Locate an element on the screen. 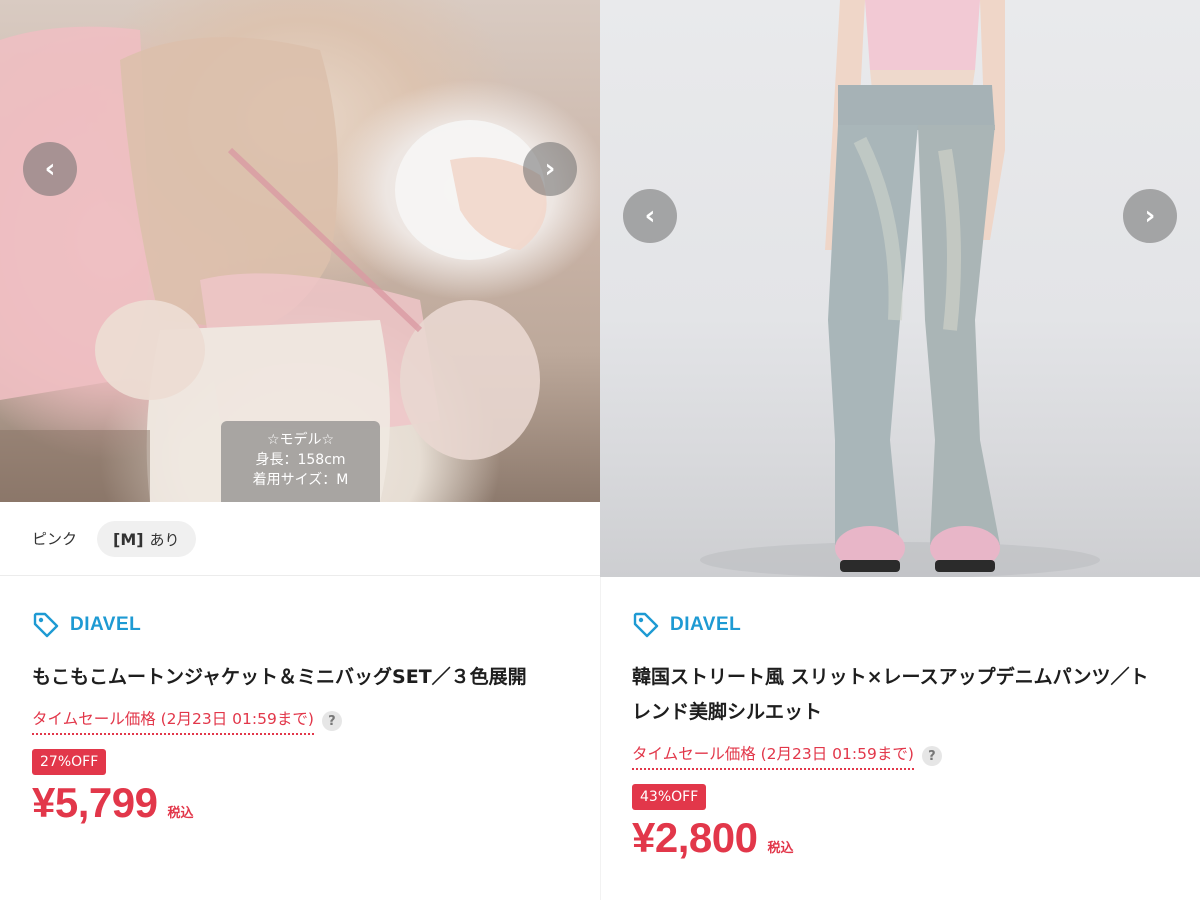 This screenshot has width=1200, height=900. price: ¥5,799 is located at coordinates (95, 802).